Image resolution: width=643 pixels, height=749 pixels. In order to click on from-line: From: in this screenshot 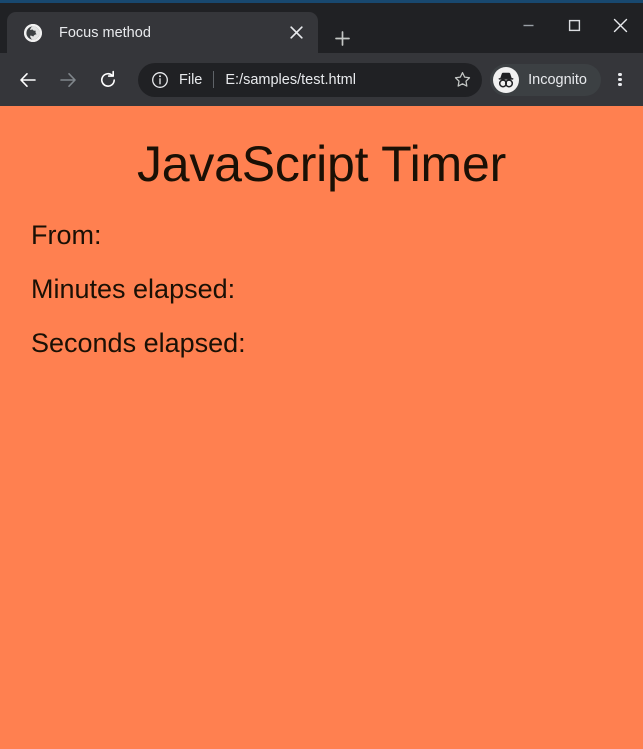, I will do `click(321, 222)`.